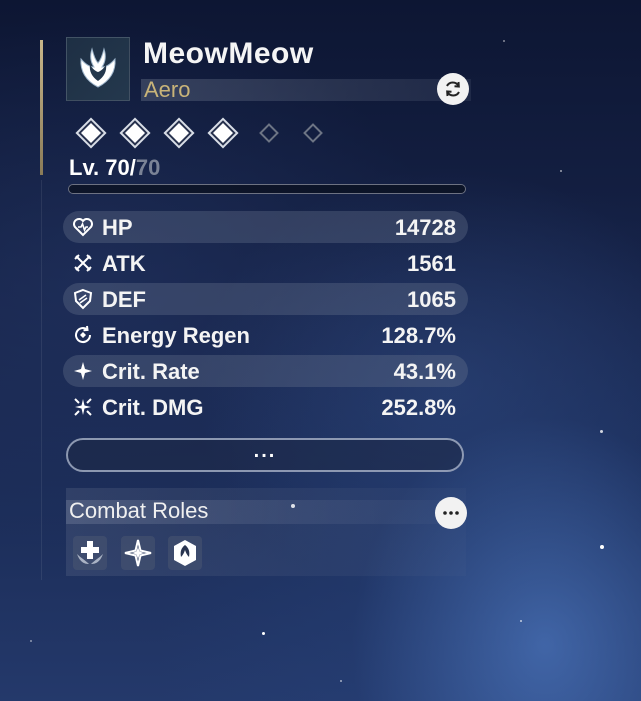 The height and width of the screenshot is (701, 641). I want to click on stat-row-energy-regen: Energy Regen 128.7%, so click(265, 336).